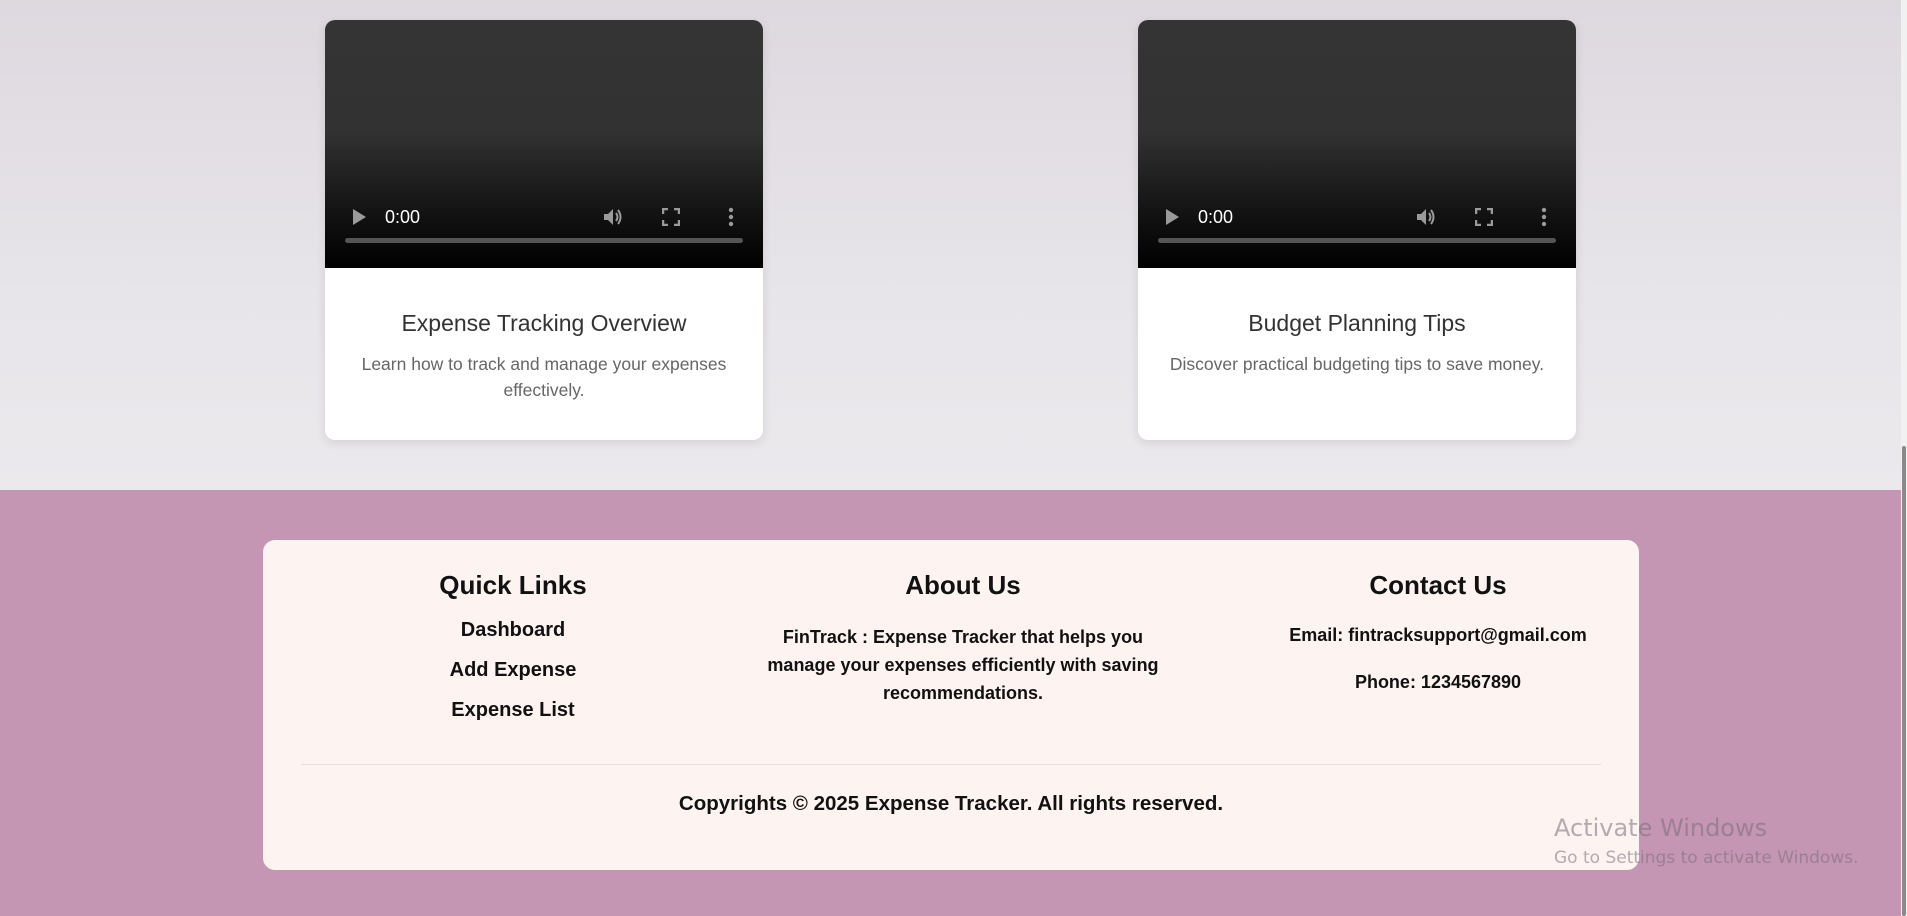  Describe the element at coordinates (1357, 323) in the screenshot. I see `video-title: Budget Planning Tips` at that location.